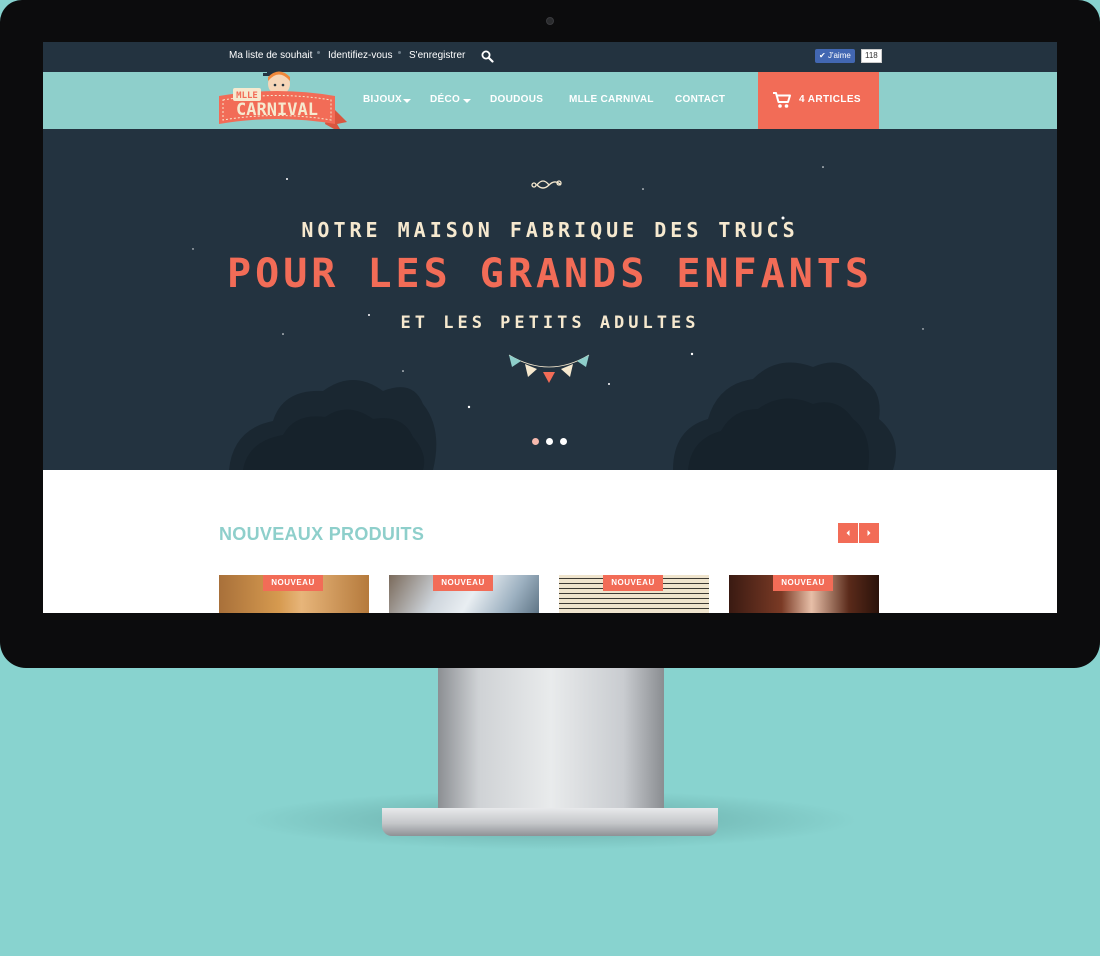  What do you see at coordinates (437, 55) in the screenshot?
I see `register-link: S'enregistrer` at bounding box center [437, 55].